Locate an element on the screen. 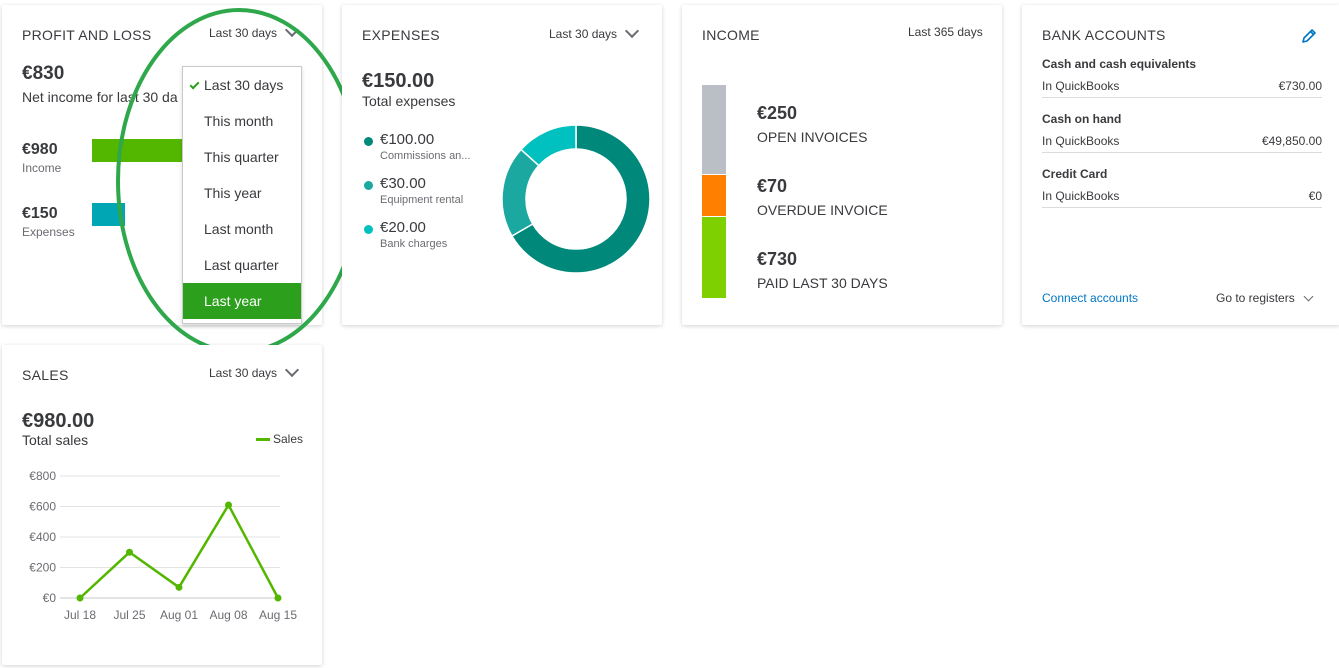 The height and width of the screenshot is (668, 1339). dropdown-item-label: Last 30 days is located at coordinates (244, 85).